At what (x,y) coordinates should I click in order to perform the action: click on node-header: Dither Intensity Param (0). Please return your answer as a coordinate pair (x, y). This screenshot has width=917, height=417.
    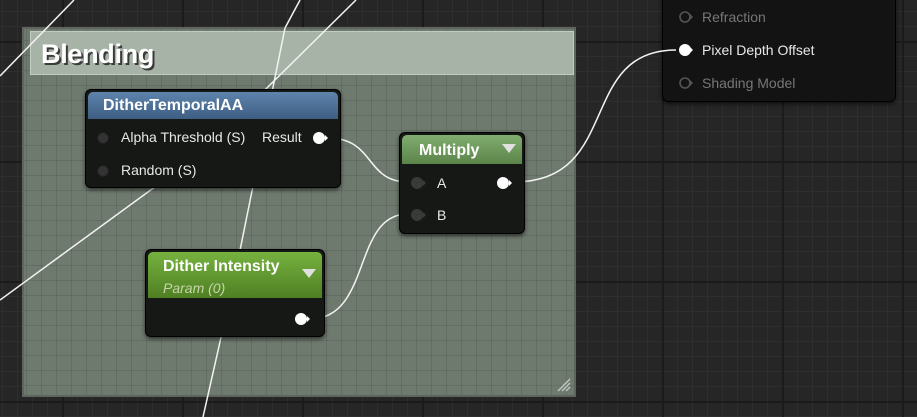
    Looking at the image, I should click on (235, 275).